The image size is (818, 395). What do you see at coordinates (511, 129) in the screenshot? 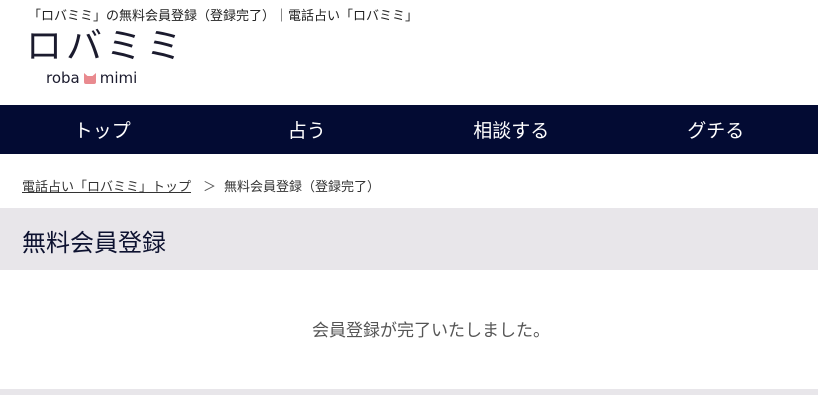
I see `nav-item-consult: 相談する` at bounding box center [511, 129].